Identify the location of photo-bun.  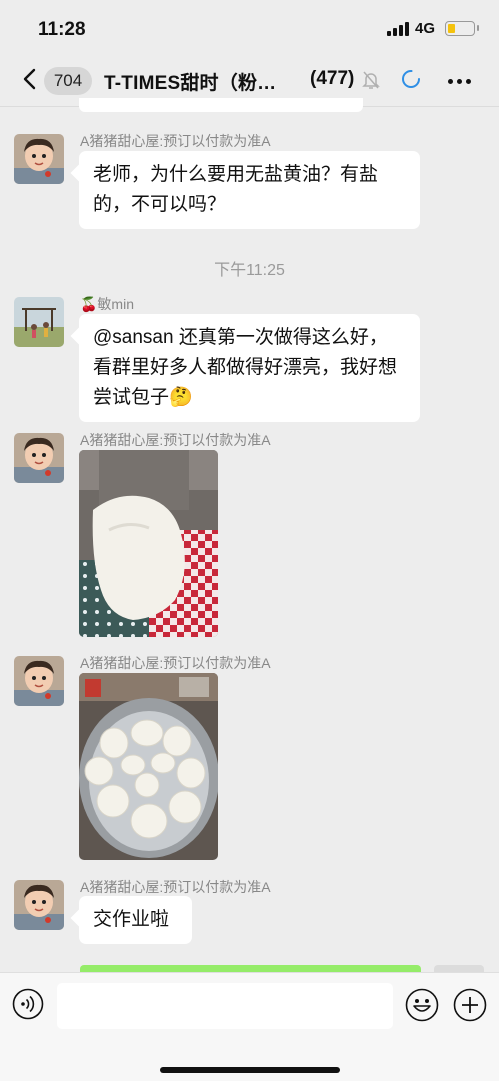
(148, 543).